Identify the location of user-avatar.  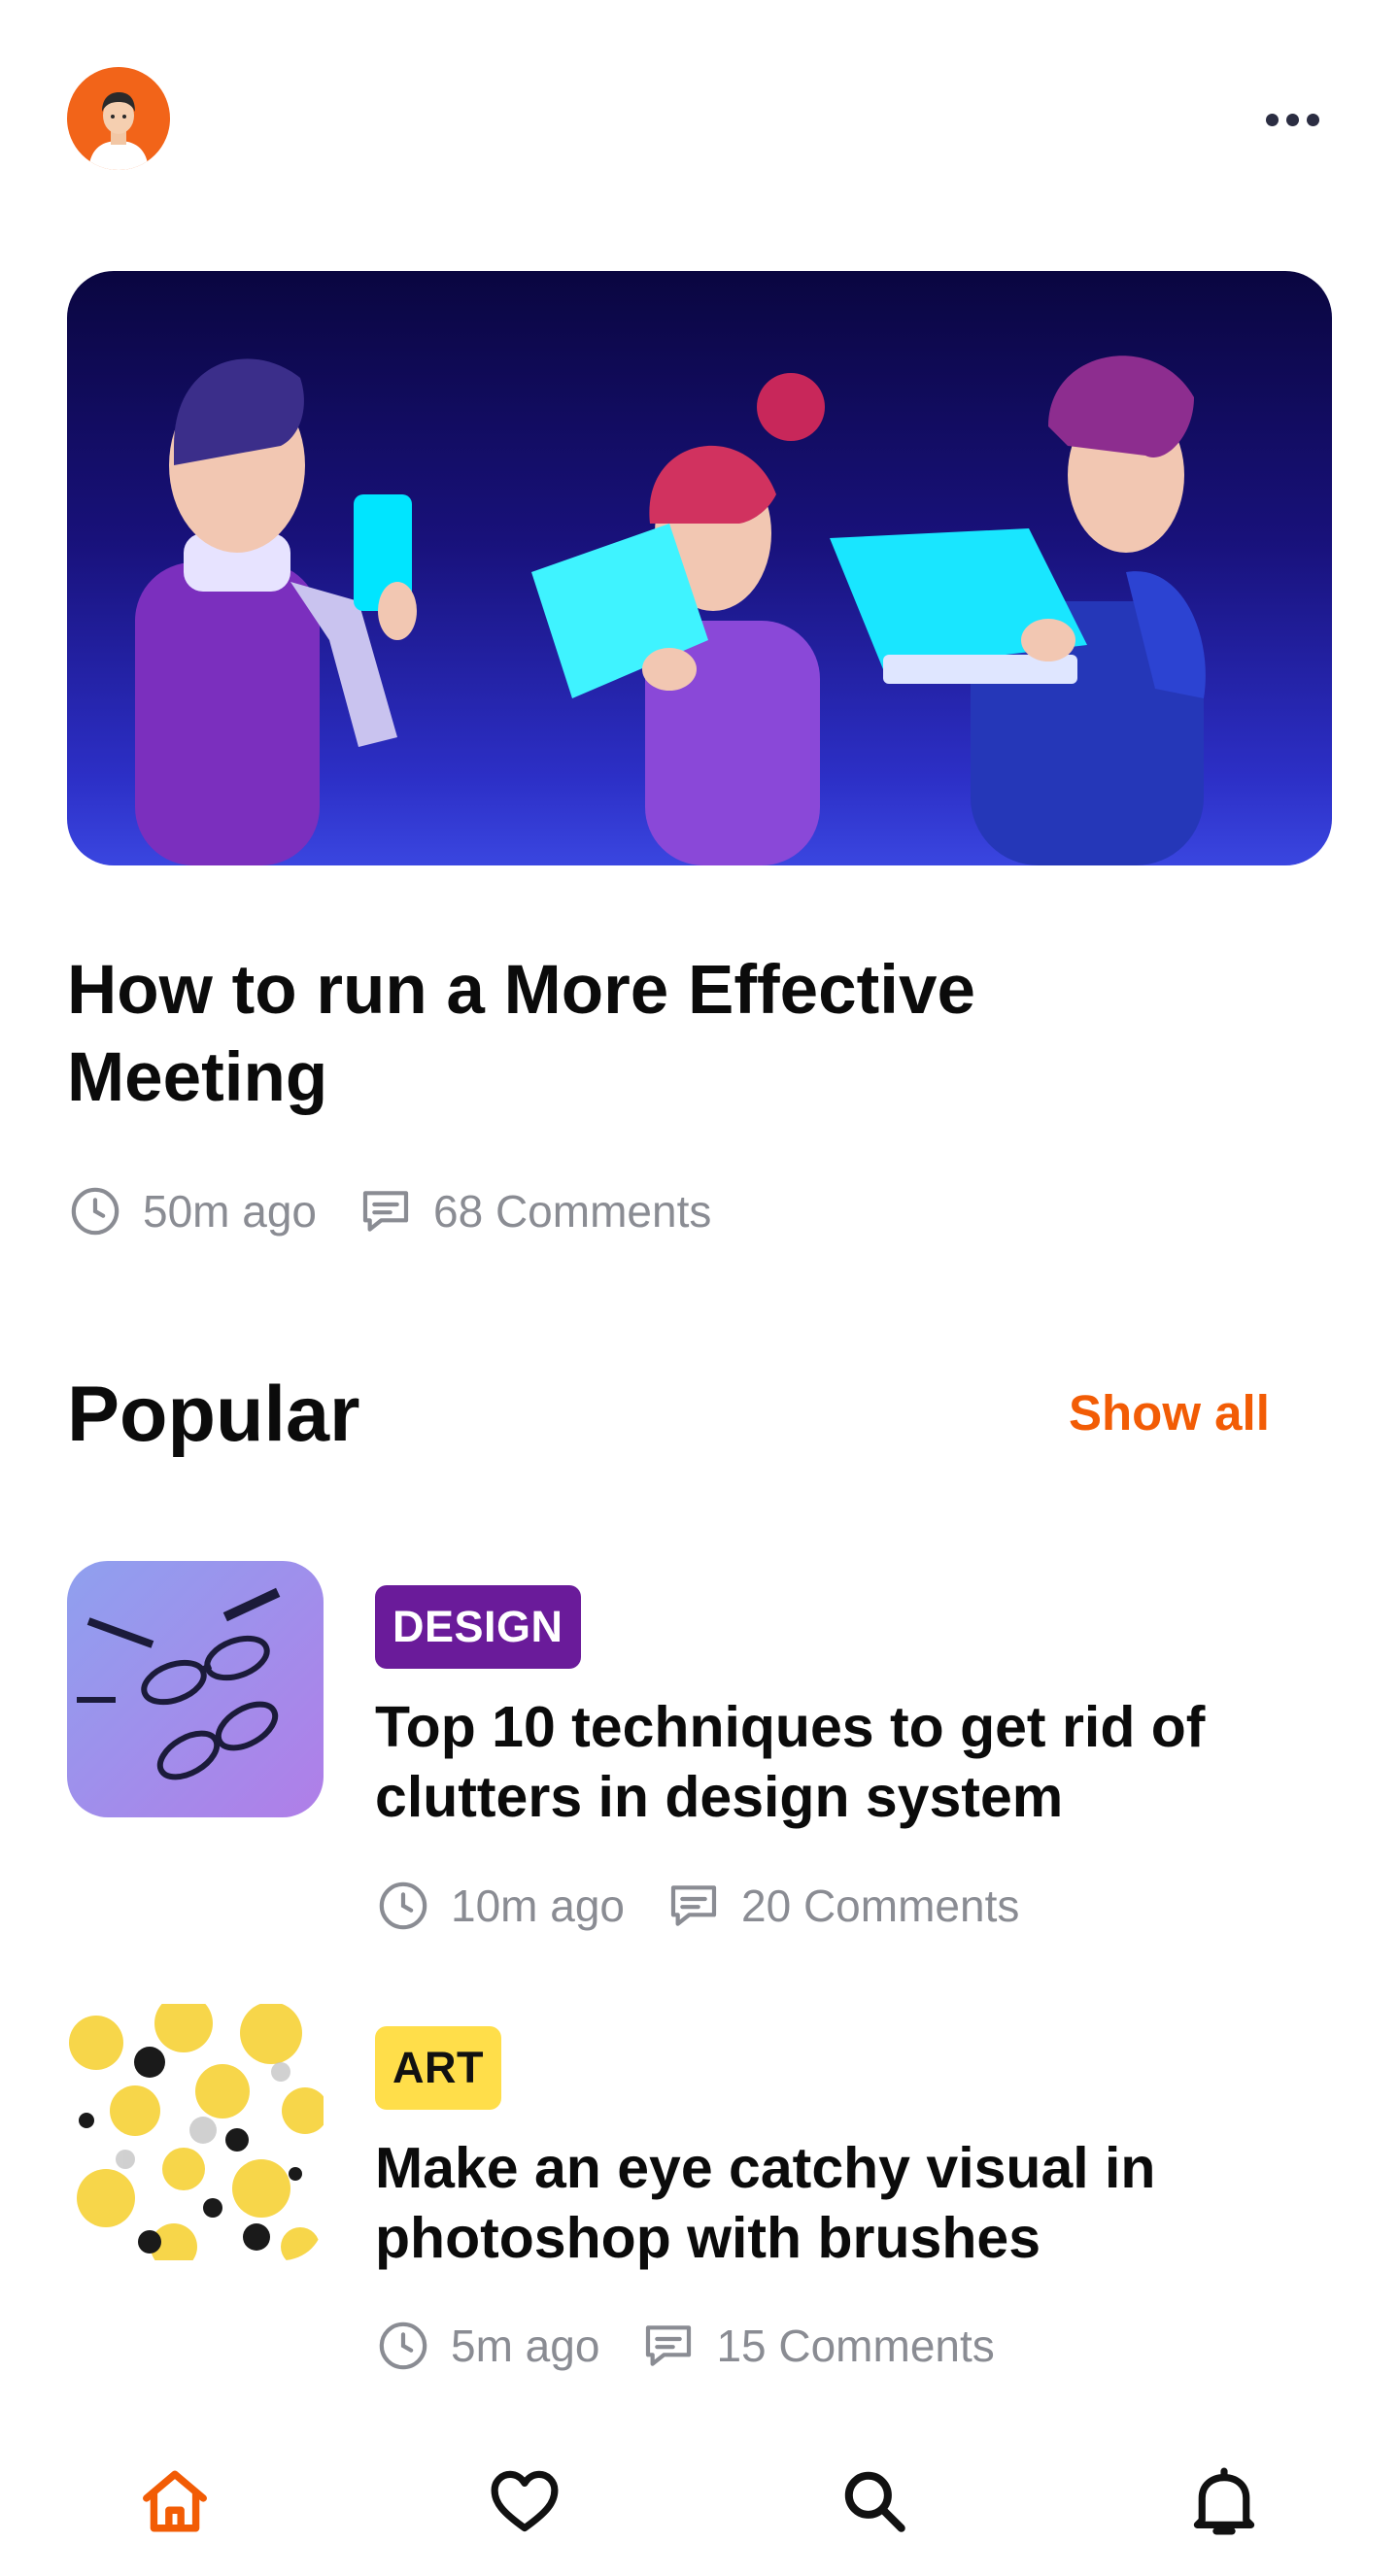
(118, 118).